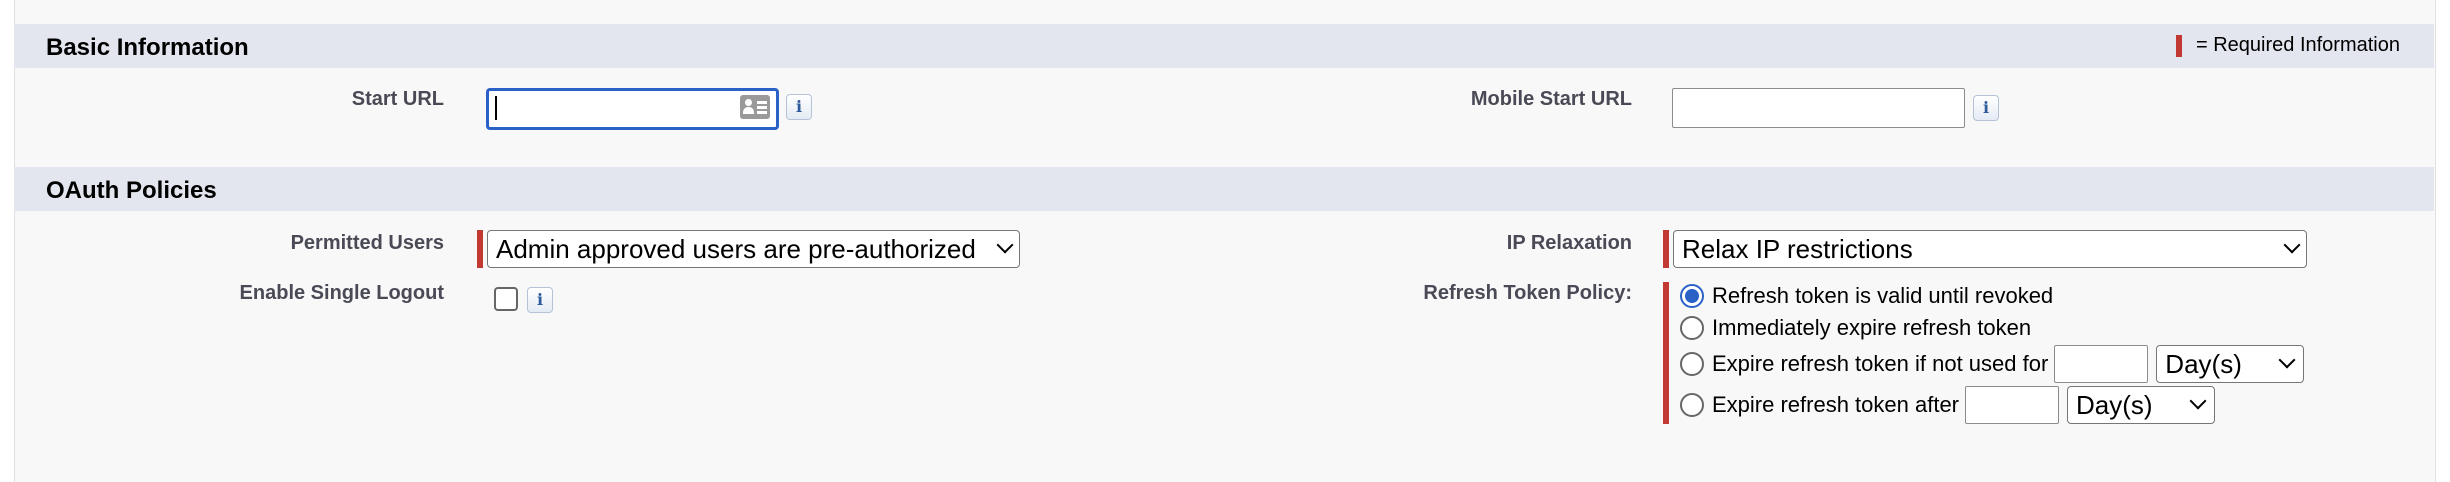 The height and width of the screenshot is (482, 2450). What do you see at coordinates (480, 249) in the screenshot?
I see `permitted-users-required-marker` at bounding box center [480, 249].